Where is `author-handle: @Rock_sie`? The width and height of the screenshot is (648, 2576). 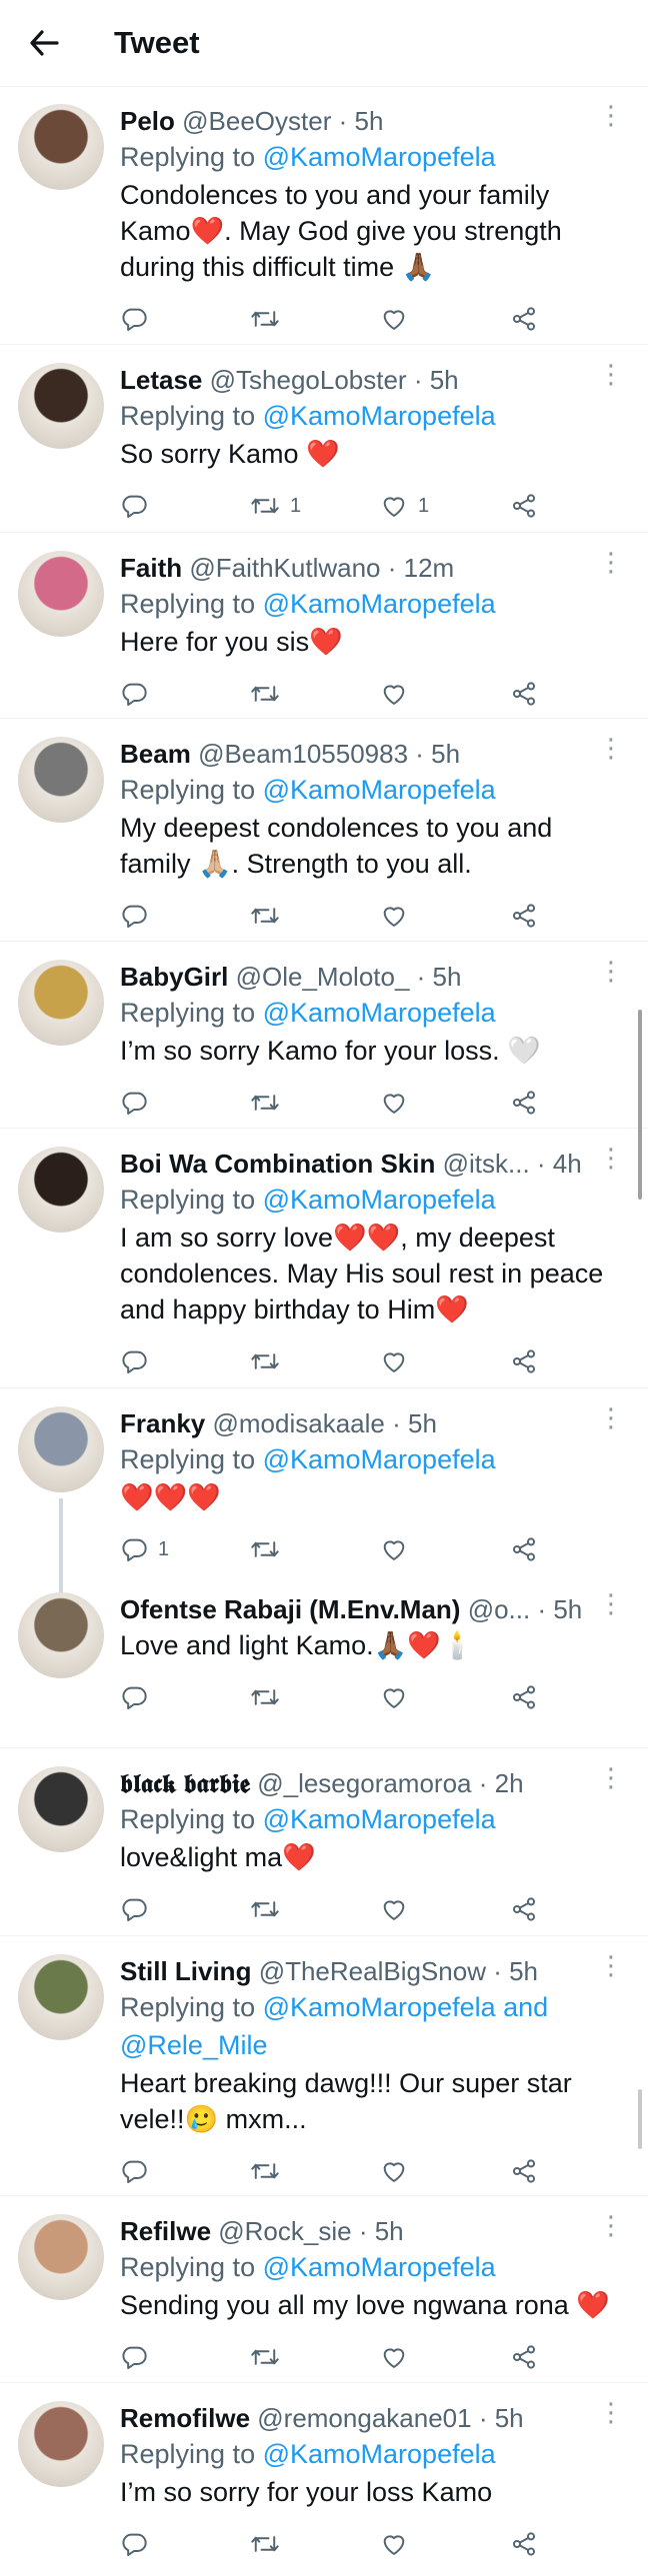
author-handle: @Rock_sie is located at coordinates (284, 2231).